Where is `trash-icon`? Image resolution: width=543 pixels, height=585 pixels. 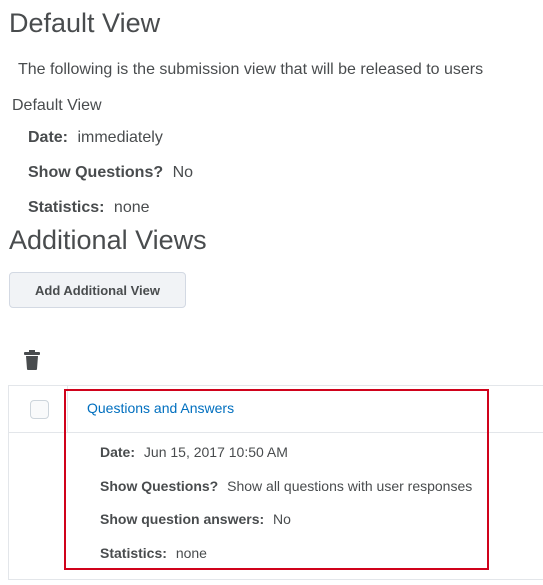
trash-icon is located at coordinates (32, 360).